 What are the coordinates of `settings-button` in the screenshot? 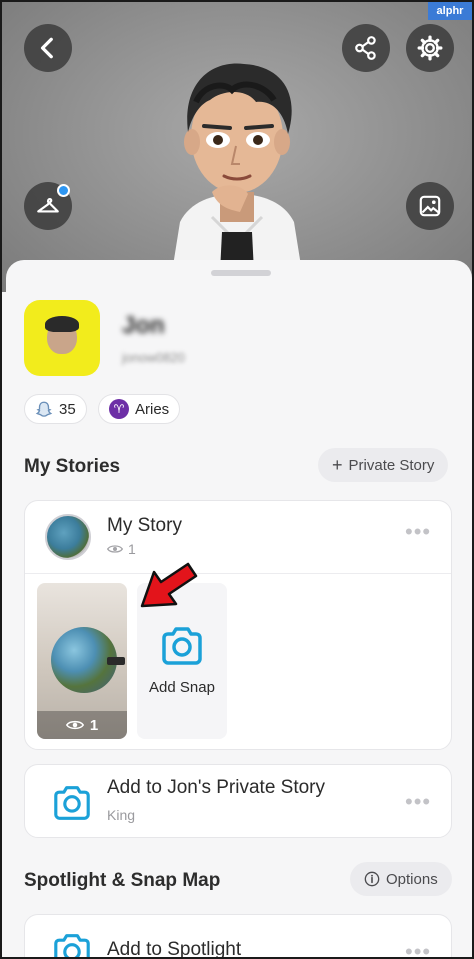 It's located at (430, 48).